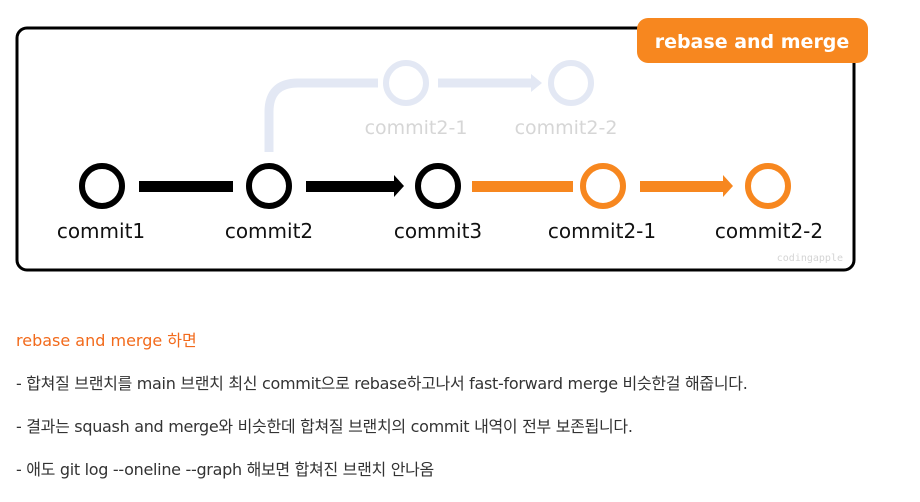 The image size is (920, 502). I want to click on faded-commit-label: commit2-1, so click(416, 128).